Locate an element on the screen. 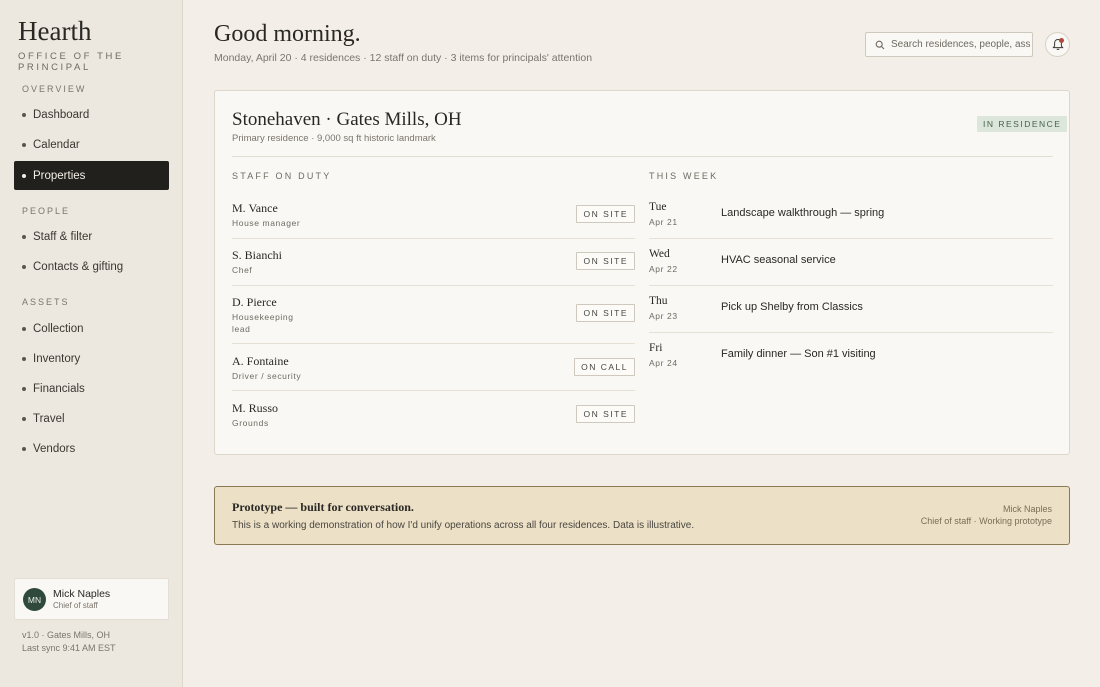 Image resolution: width=1100 pixels, height=687 pixels. status-badge: IN RESIDENCE is located at coordinates (1022, 124).